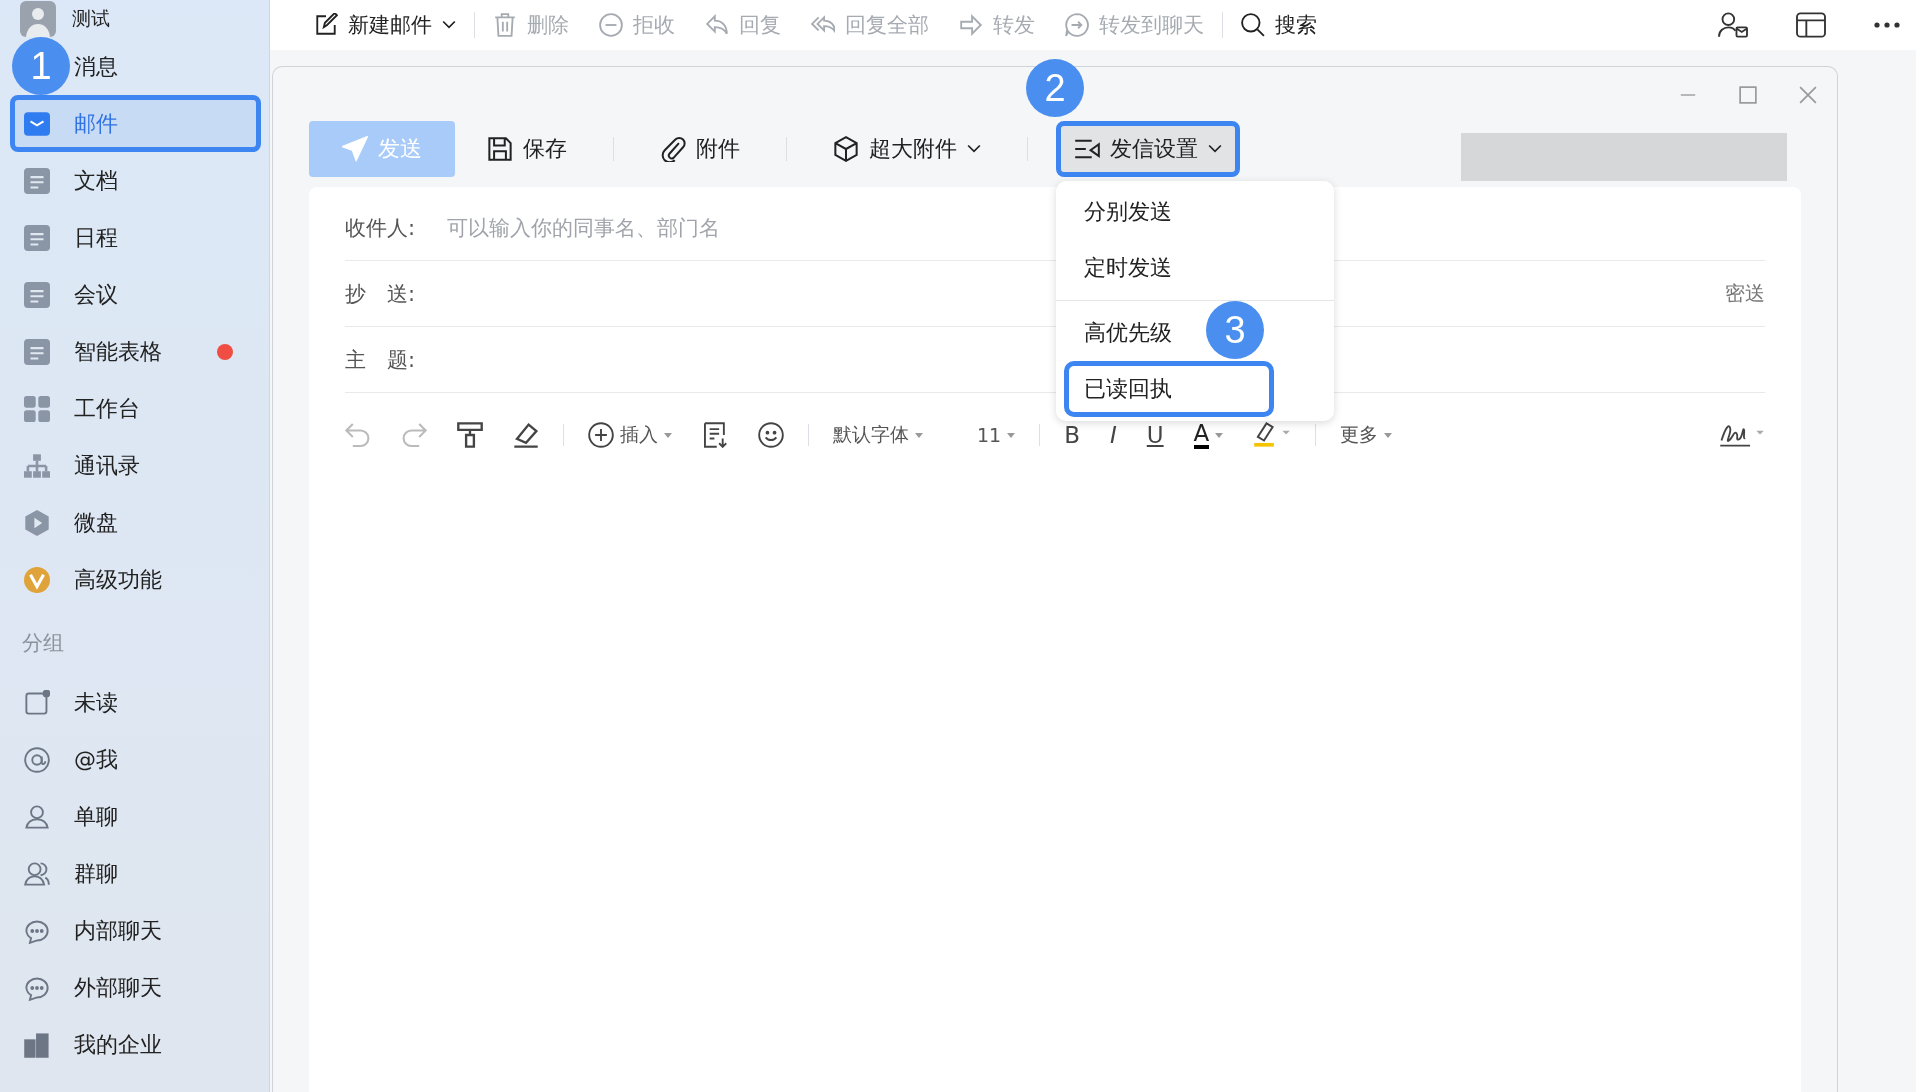 This screenshot has height=1092, width=1916. What do you see at coordinates (1235, 330) in the screenshot?
I see `step-badge: 3` at bounding box center [1235, 330].